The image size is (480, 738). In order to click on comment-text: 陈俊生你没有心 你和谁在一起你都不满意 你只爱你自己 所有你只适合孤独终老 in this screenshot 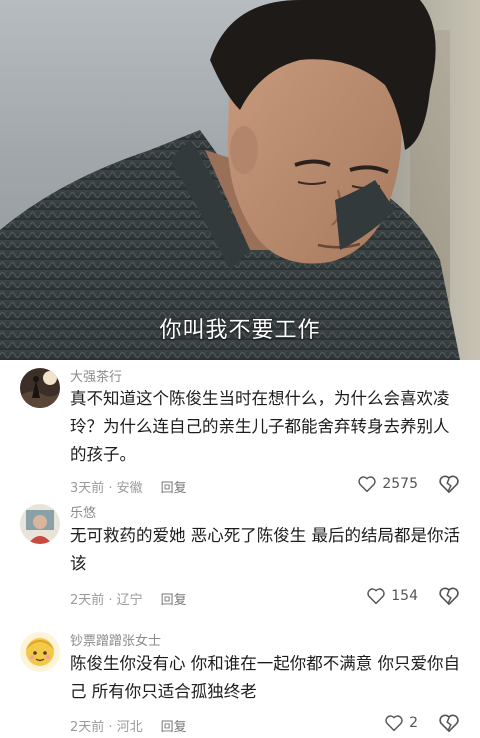, I will do `click(265, 677)`.